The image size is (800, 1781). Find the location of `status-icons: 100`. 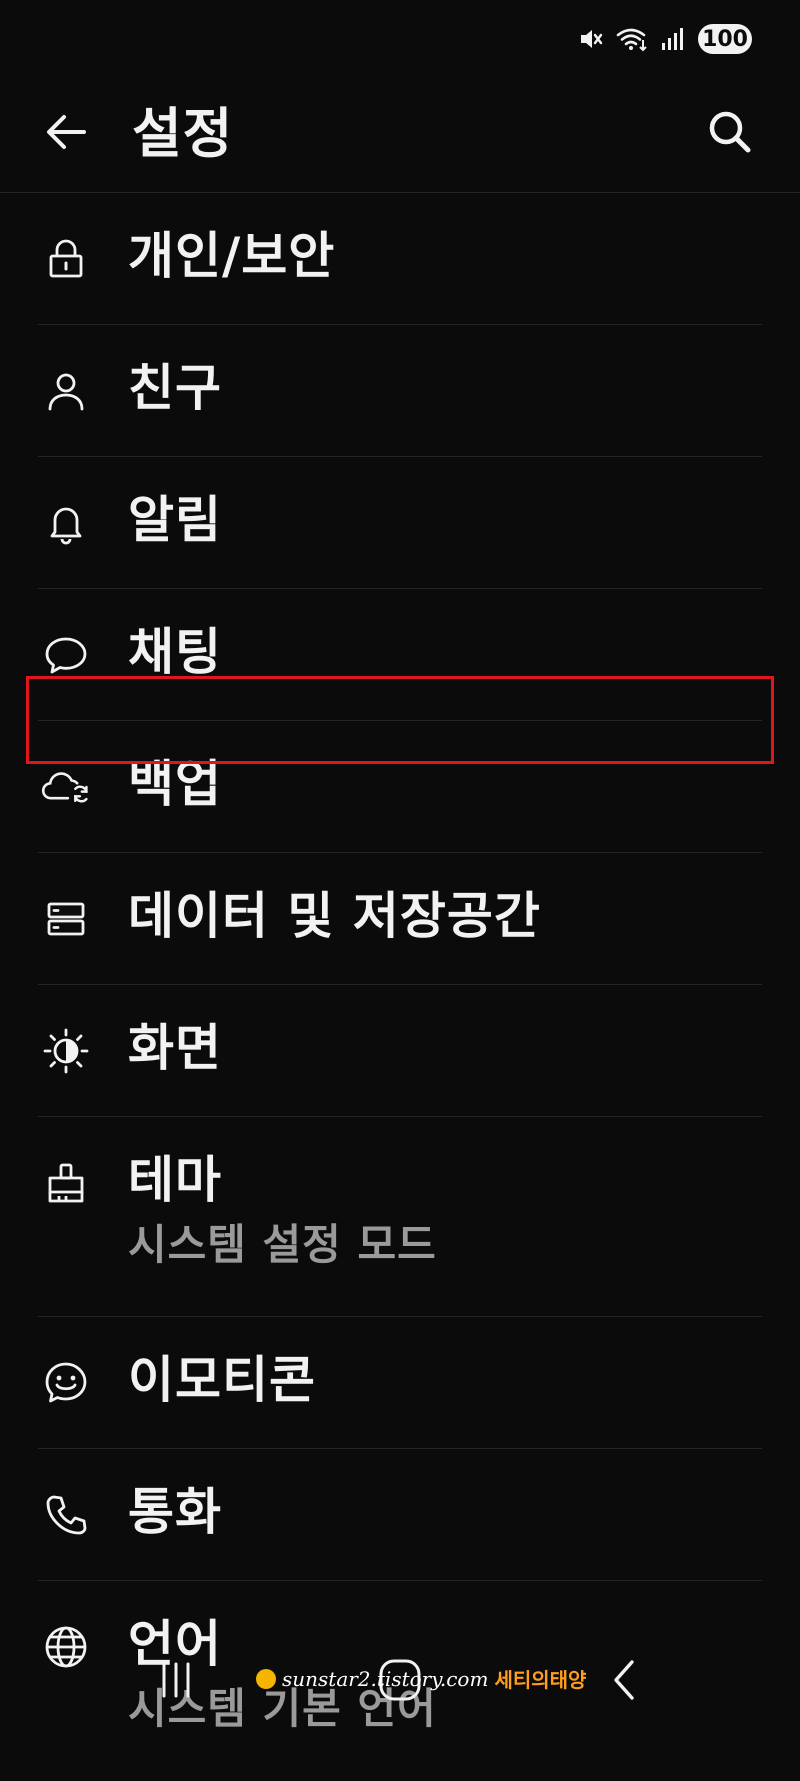

status-icons: 100 is located at coordinates (665, 39).